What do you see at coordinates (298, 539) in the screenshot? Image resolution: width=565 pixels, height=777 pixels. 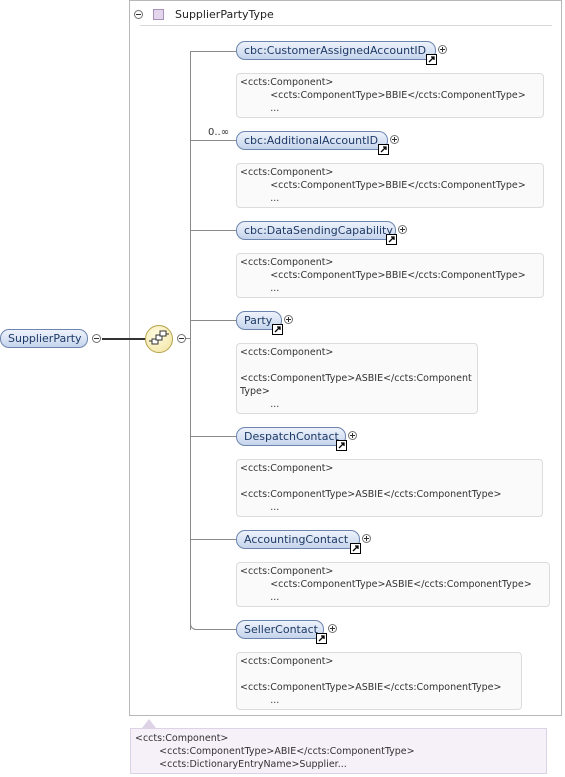 I see `element-accounting-contact: AccountingContact` at bounding box center [298, 539].